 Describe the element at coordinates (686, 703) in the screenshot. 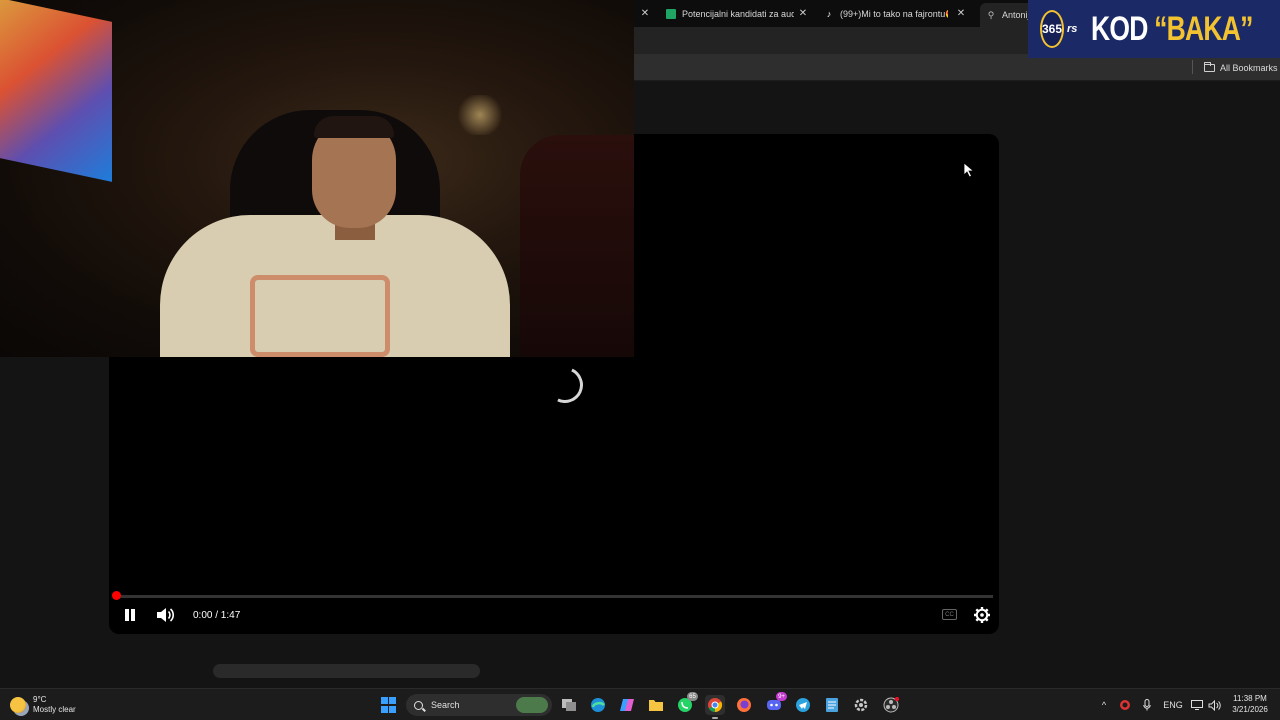

I see `whatsapp-icon: 65` at that location.